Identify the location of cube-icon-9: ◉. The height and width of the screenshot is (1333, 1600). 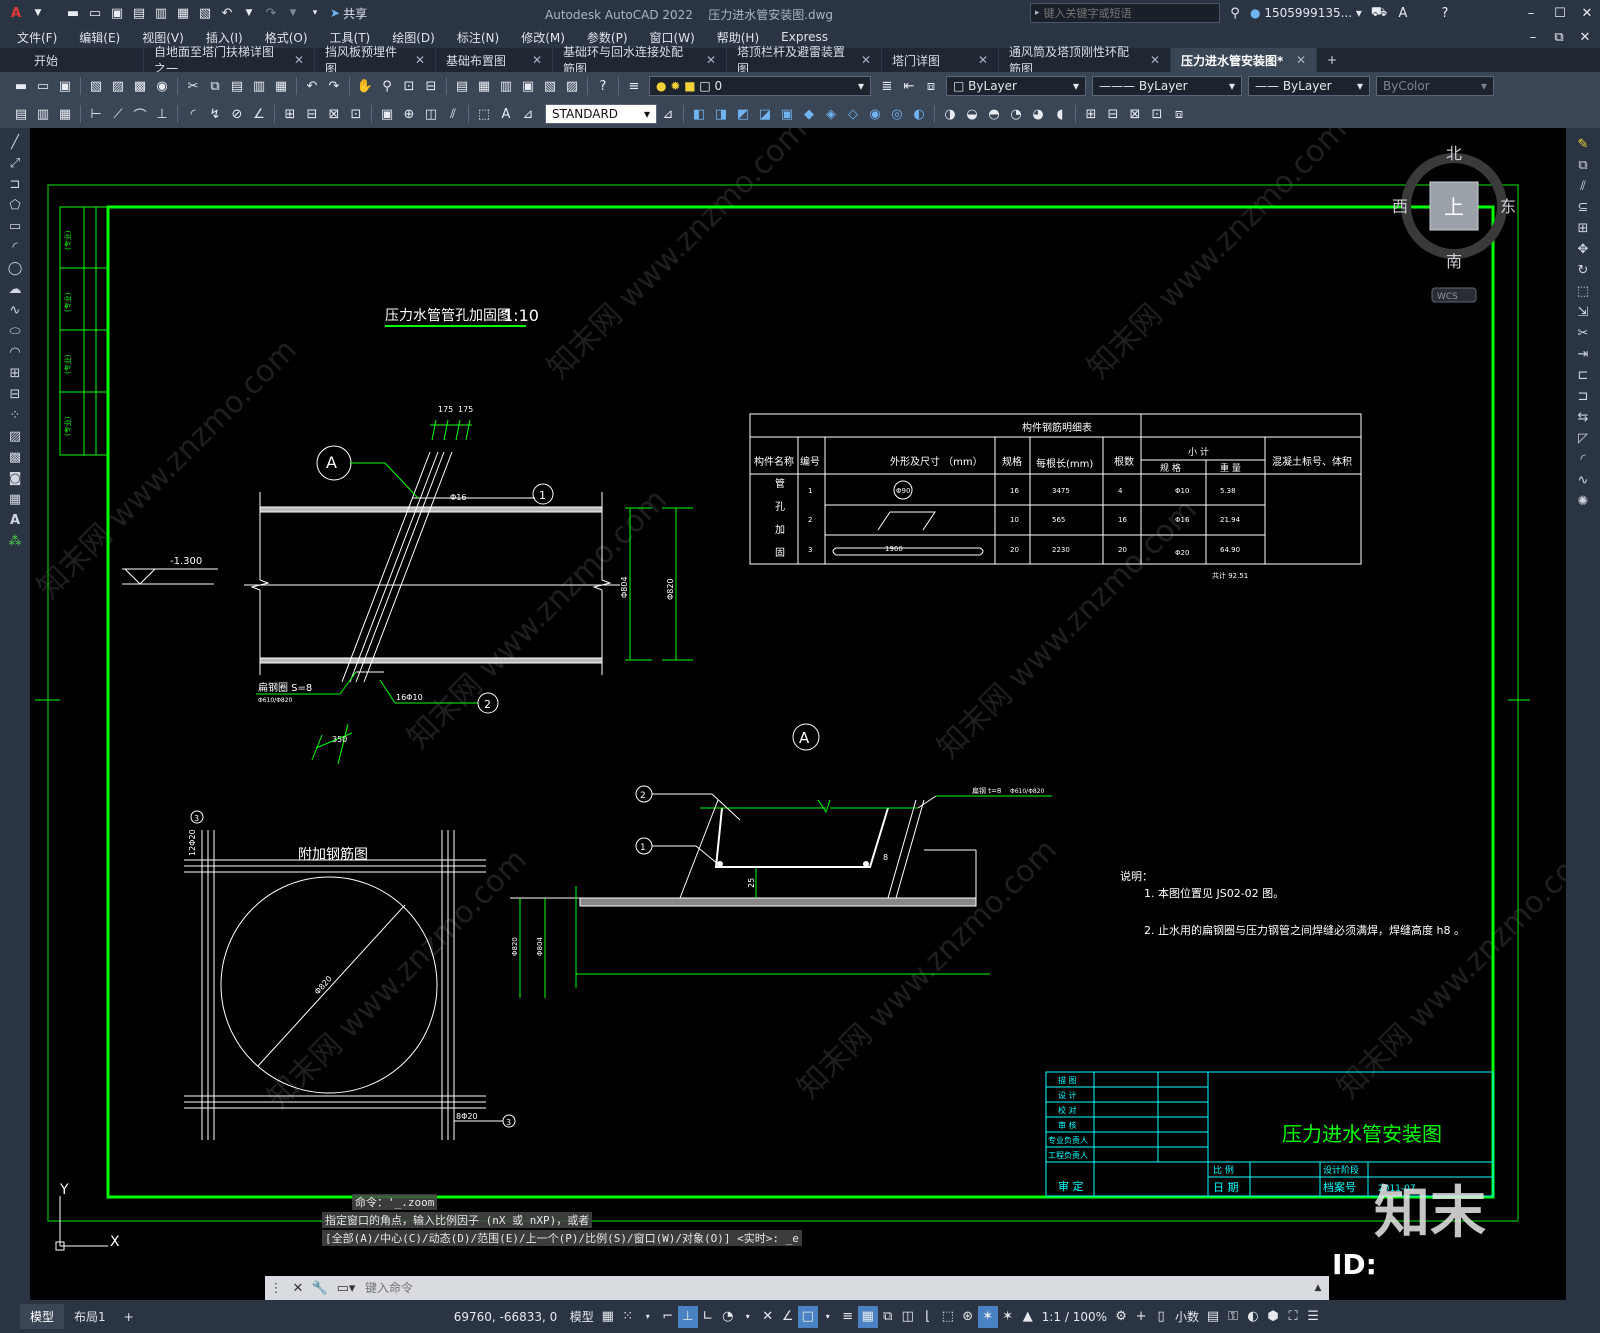
(875, 114).